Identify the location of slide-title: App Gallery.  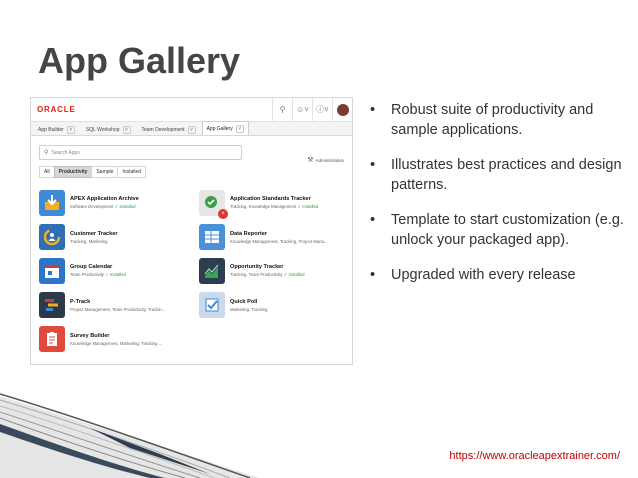
(139, 60).